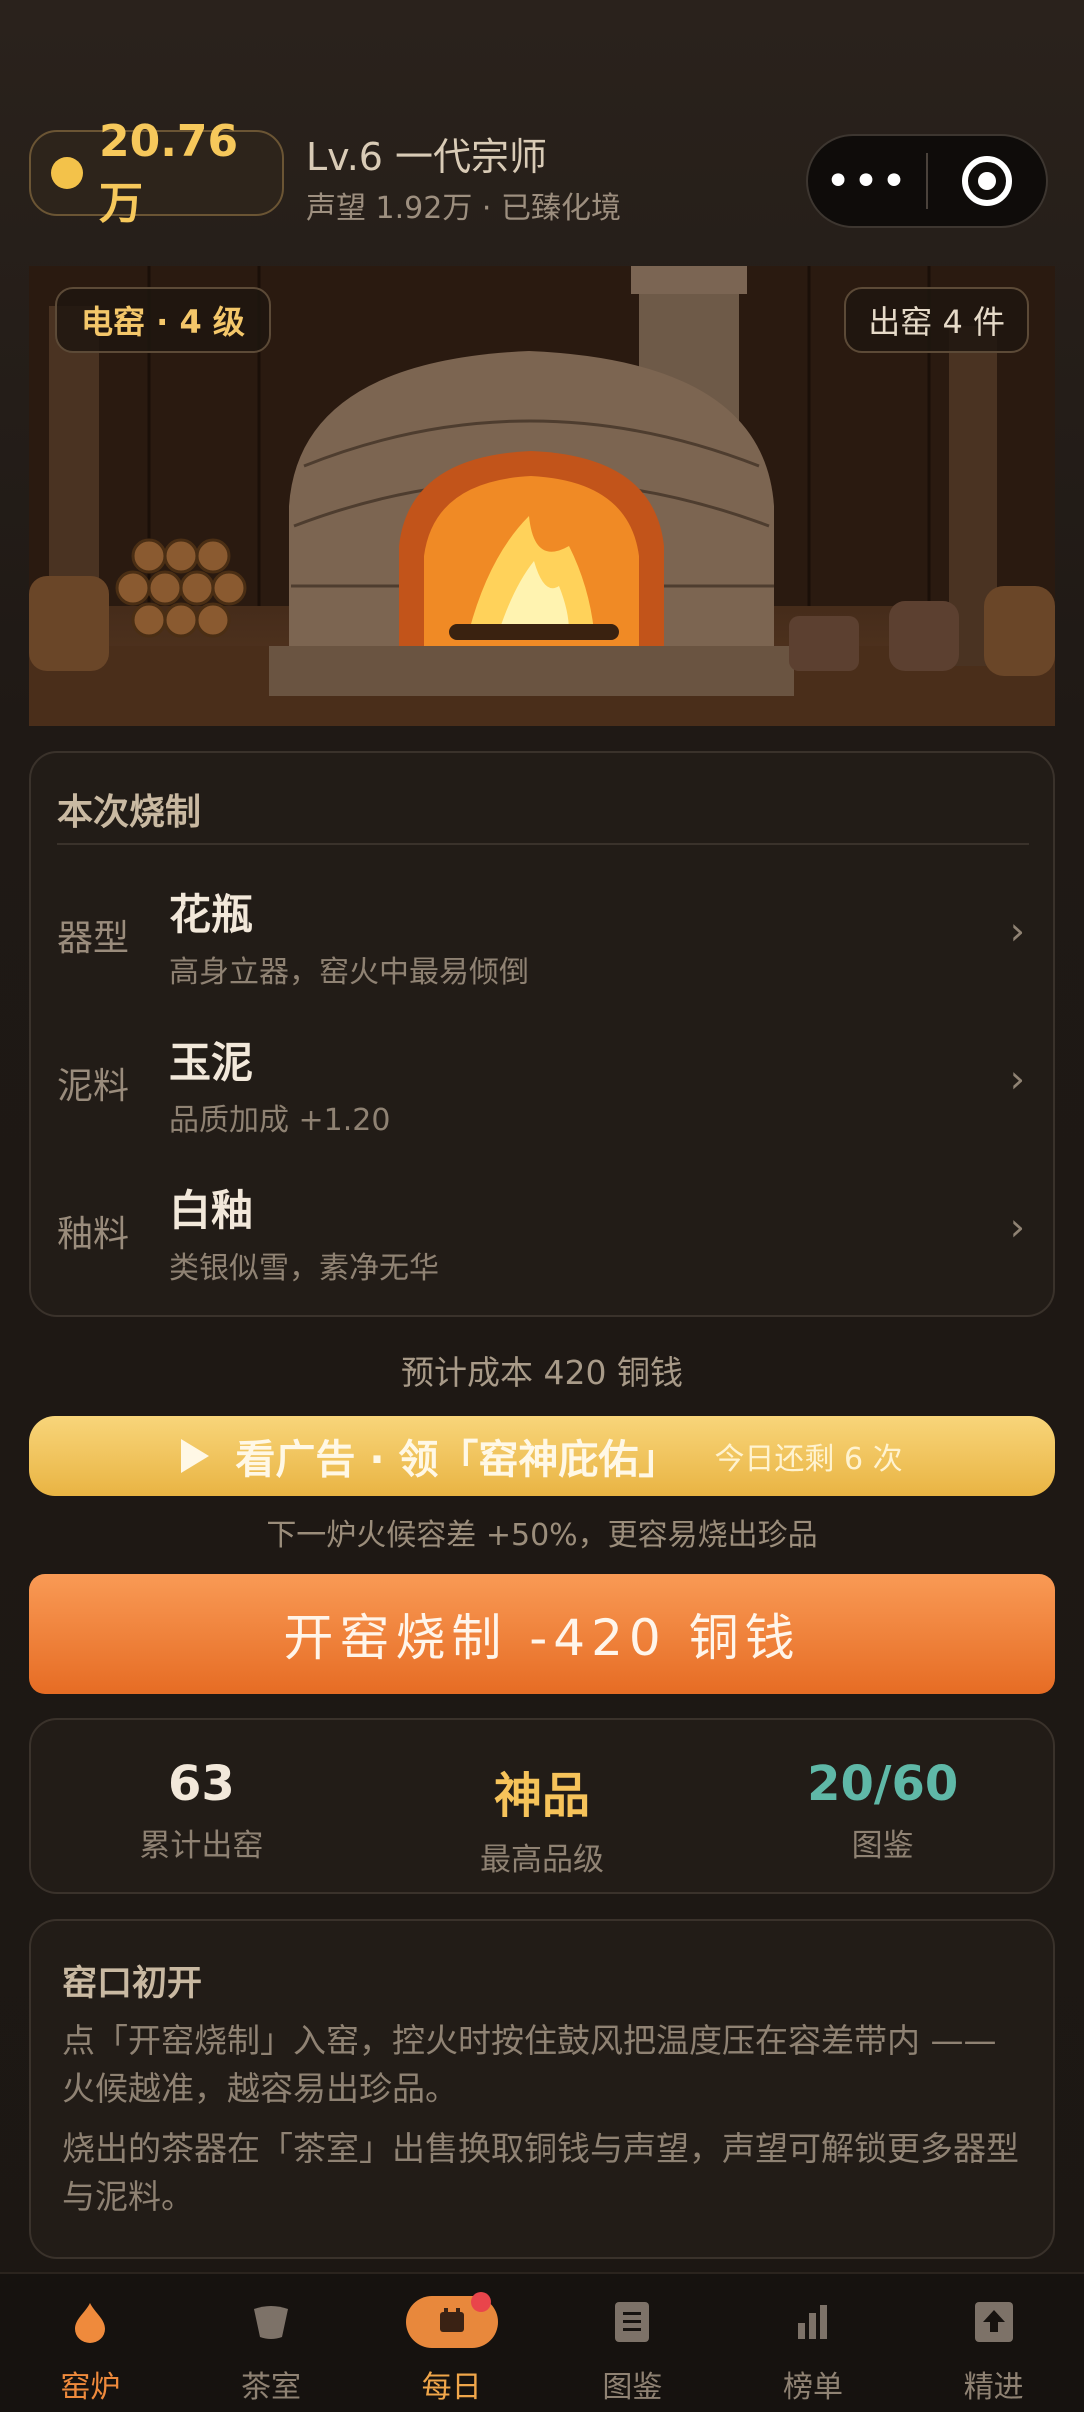 The height and width of the screenshot is (2412, 1084). Describe the element at coordinates (132, 1984) in the screenshot. I see `tips-title: 窑口初开` at that location.